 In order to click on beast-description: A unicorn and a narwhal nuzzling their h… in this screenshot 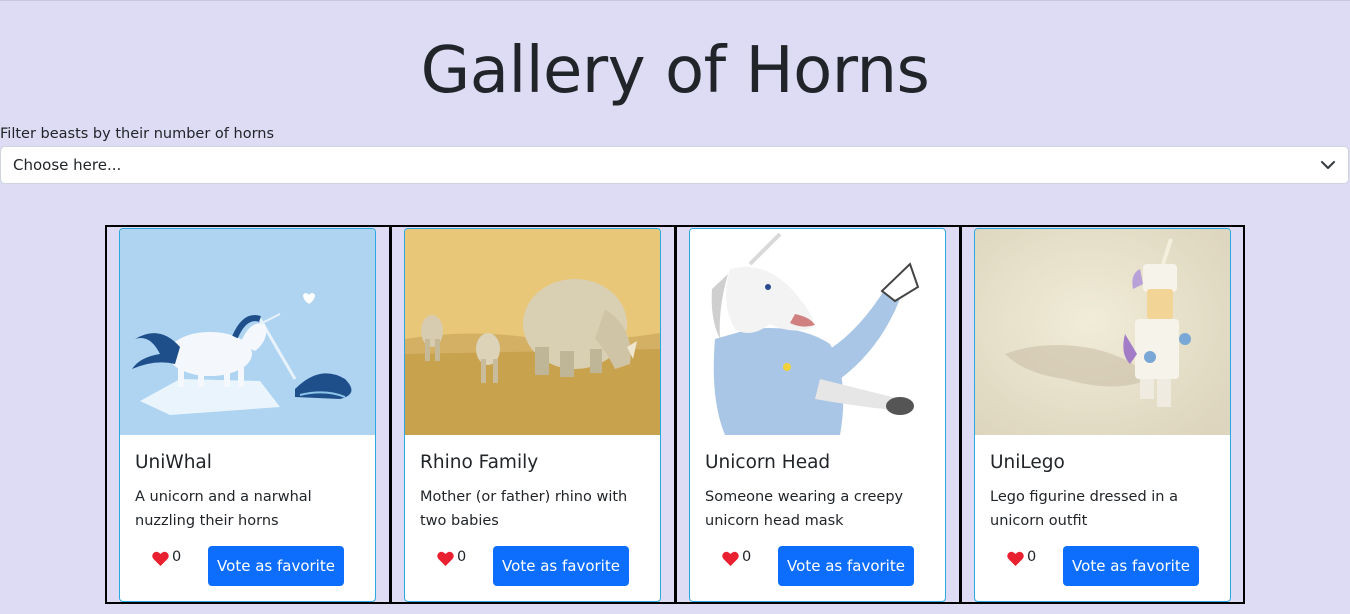, I will do `click(223, 509)`.